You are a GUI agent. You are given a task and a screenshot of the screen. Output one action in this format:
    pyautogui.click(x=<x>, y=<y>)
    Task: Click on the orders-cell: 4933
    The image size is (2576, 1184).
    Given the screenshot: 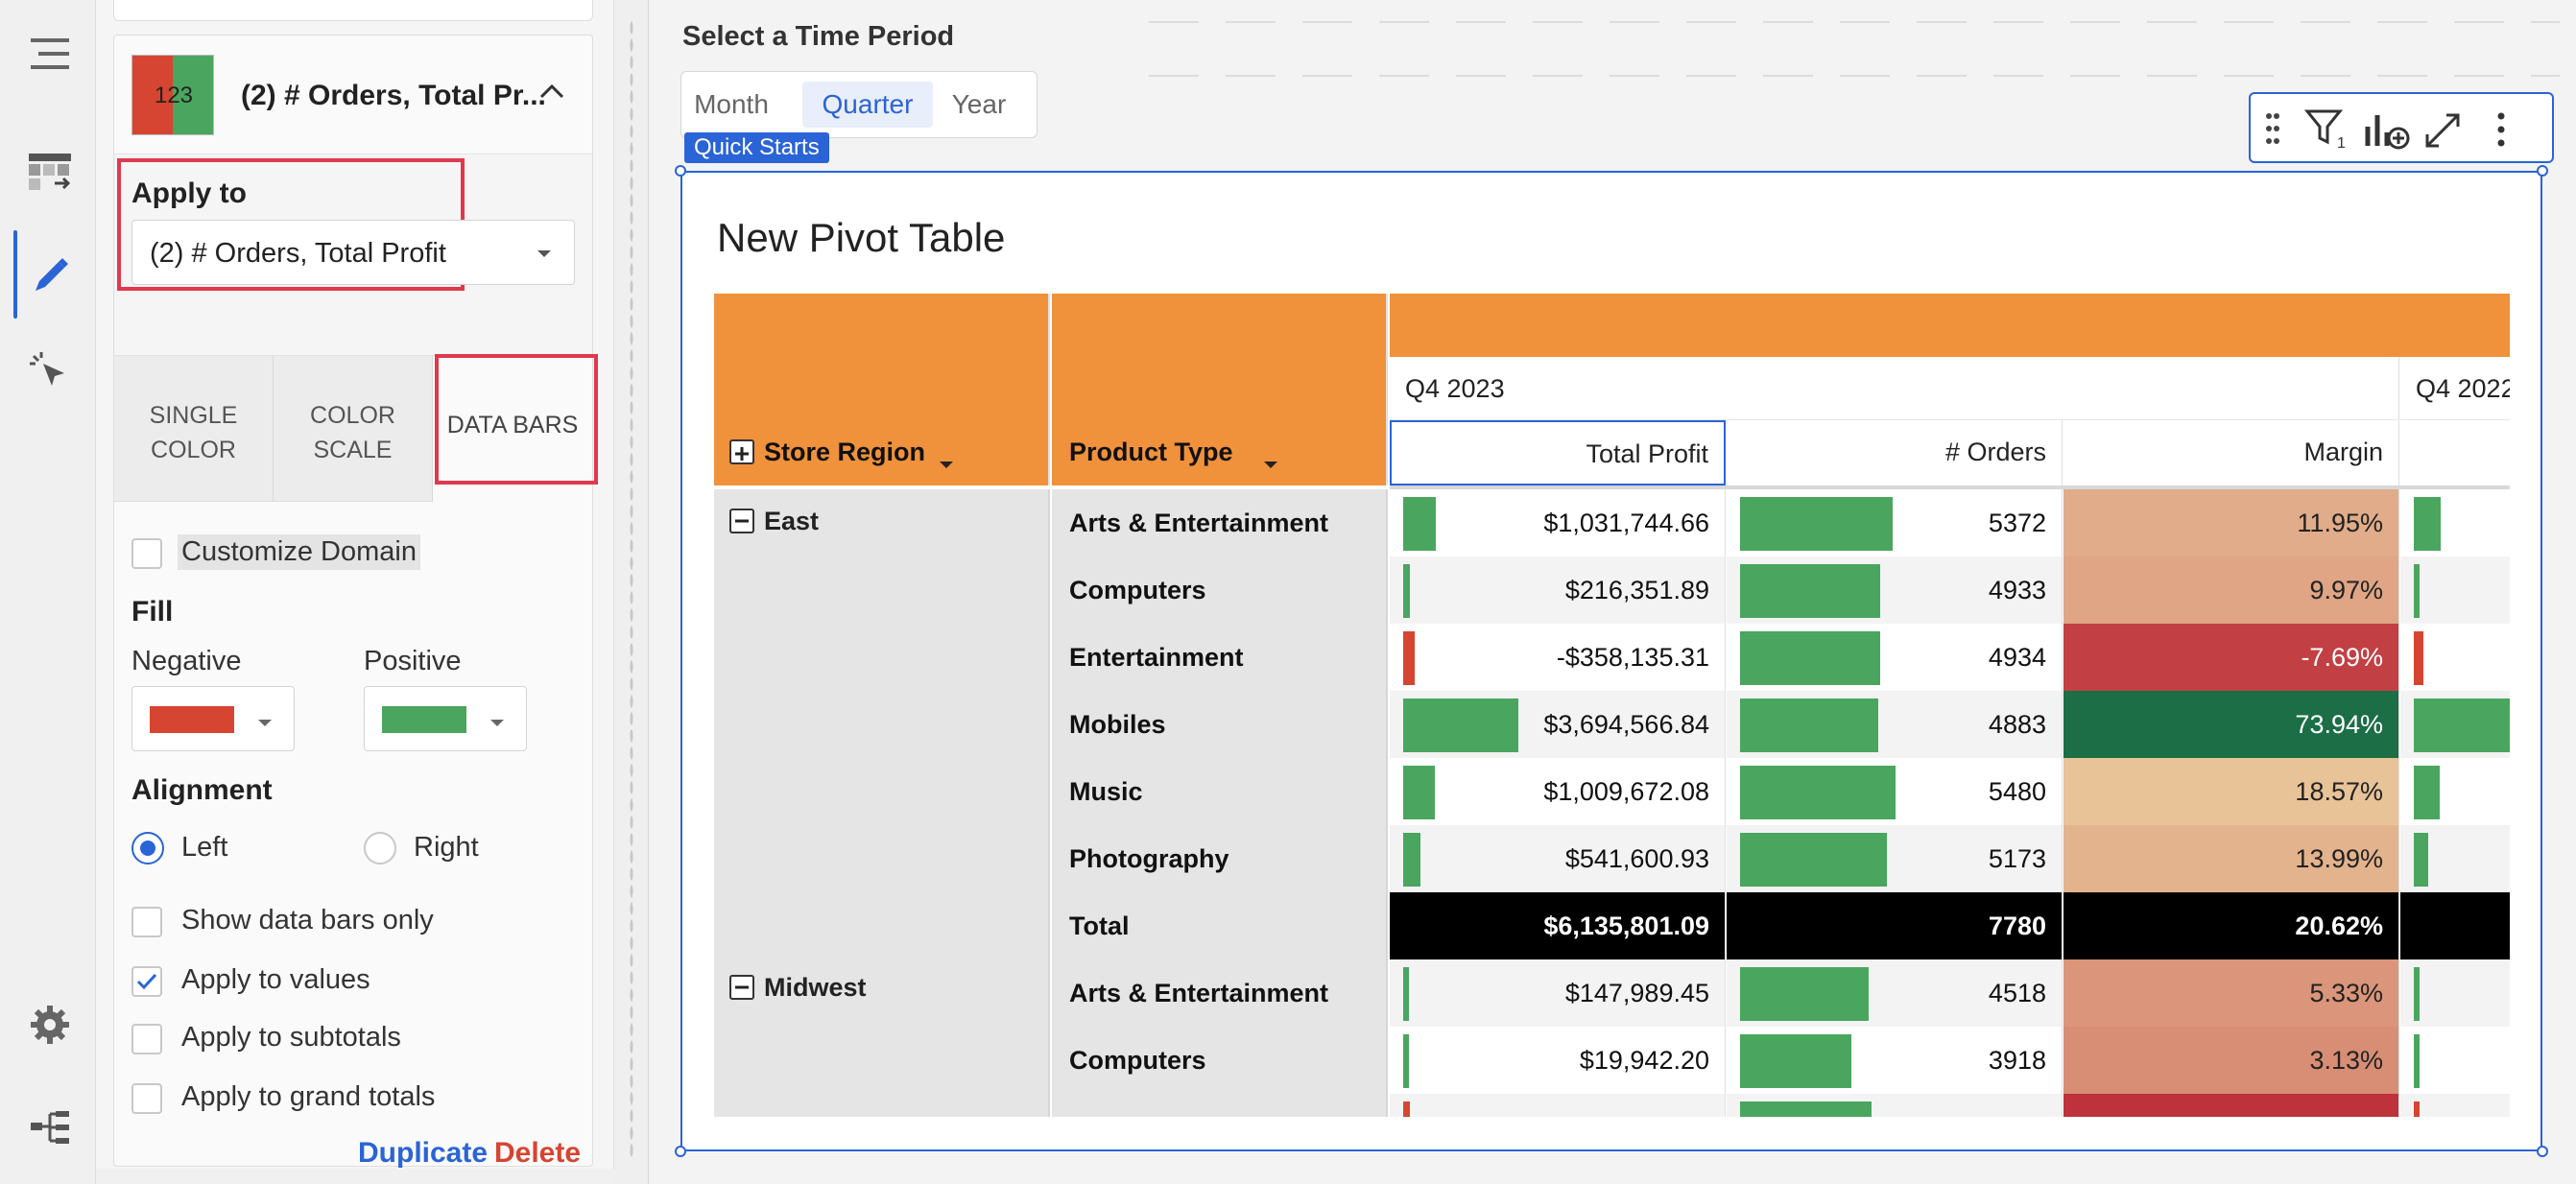 What is the action you would take?
    pyautogui.click(x=1895, y=590)
    